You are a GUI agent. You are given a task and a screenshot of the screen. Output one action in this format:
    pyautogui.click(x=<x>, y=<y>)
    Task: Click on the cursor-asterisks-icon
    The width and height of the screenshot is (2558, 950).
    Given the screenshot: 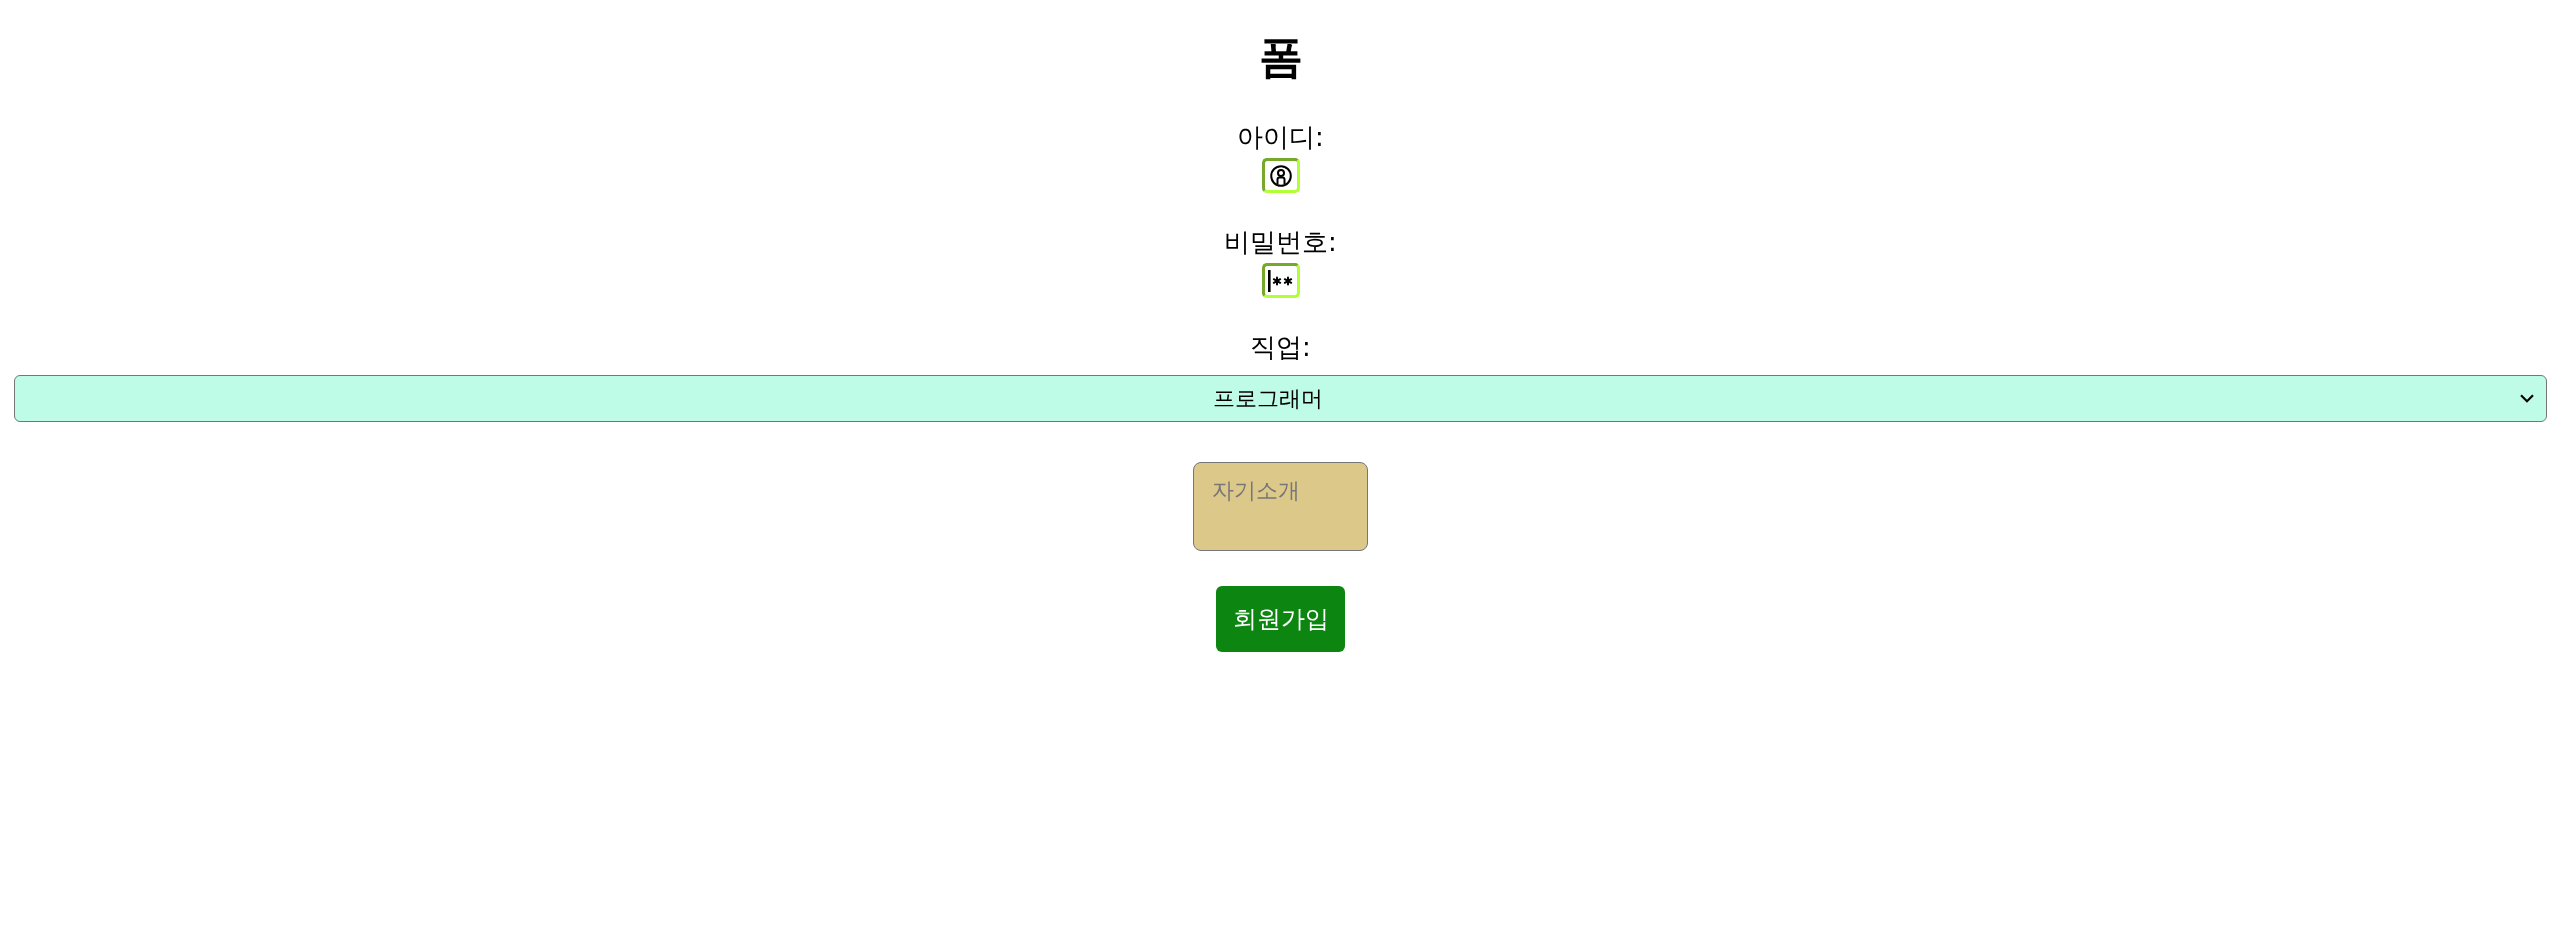 What is the action you would take?
    pyautogui.click(x=1280, y=280)
    